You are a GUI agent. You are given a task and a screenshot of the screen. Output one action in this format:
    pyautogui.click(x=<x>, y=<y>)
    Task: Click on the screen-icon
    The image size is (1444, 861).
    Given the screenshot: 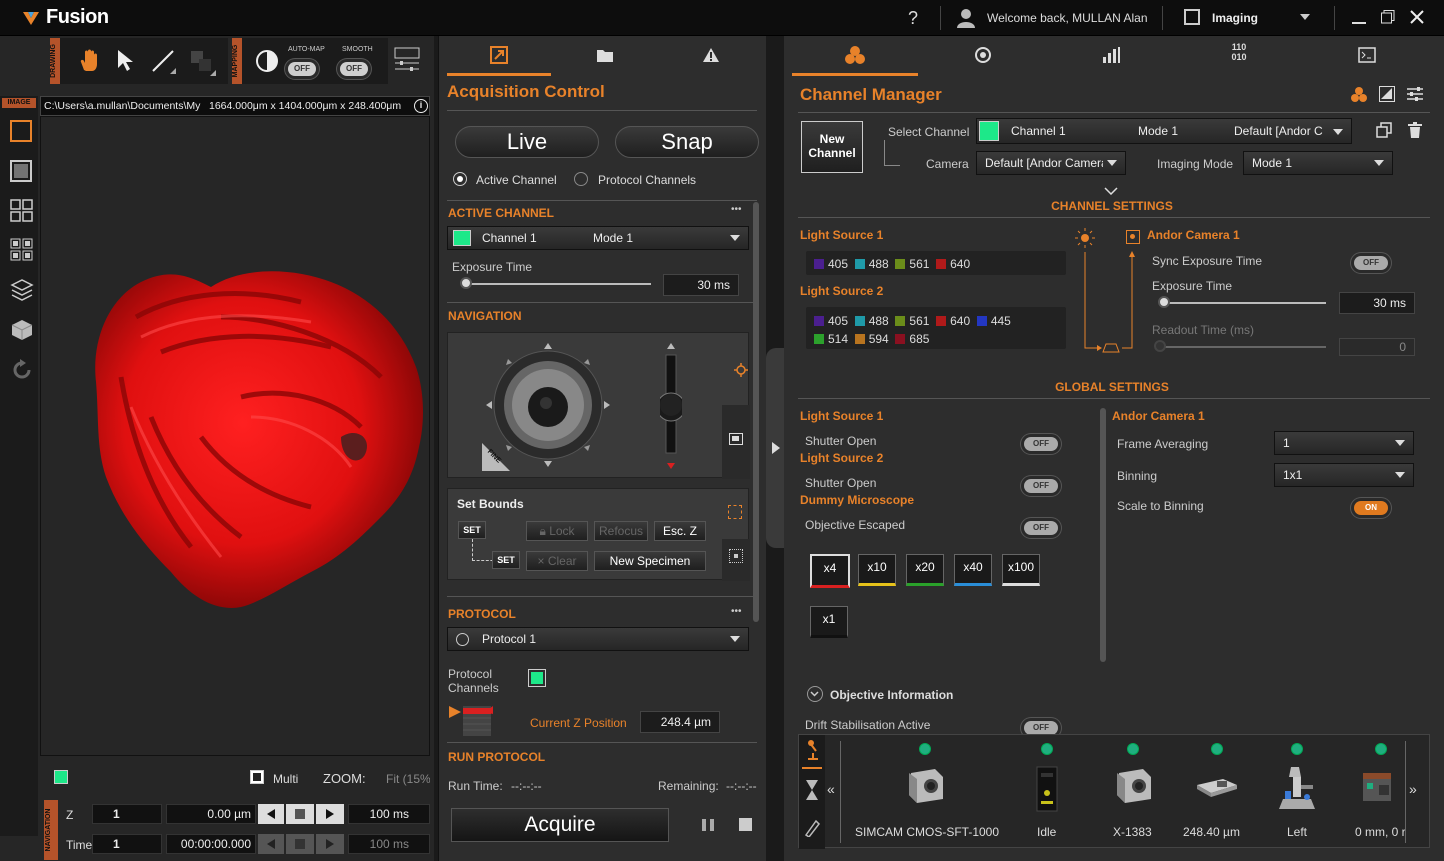 What is the action you would take?
    pyautogui.click(x=736, y=439)
    